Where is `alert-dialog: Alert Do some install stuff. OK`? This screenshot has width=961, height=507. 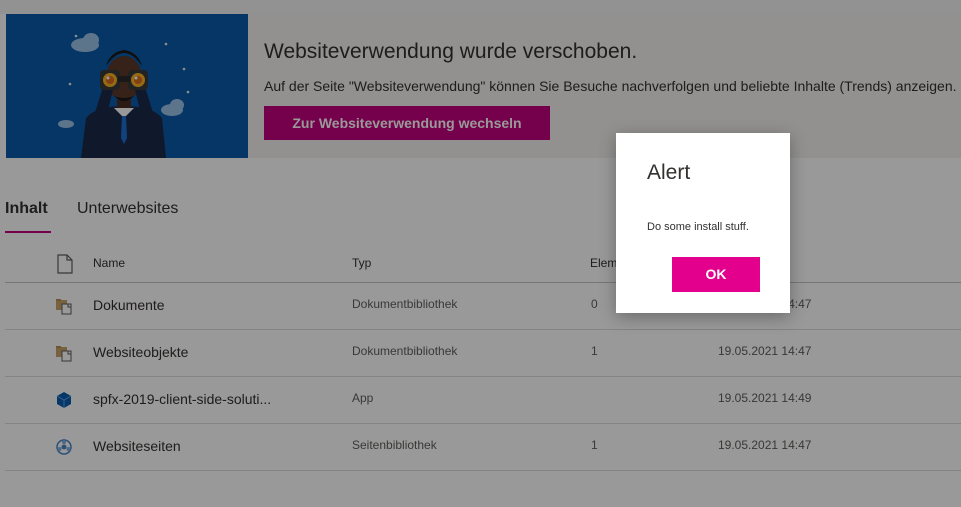
alert-dialog: Alert Do some install stuff. OK is located at coordinates (703, 223).